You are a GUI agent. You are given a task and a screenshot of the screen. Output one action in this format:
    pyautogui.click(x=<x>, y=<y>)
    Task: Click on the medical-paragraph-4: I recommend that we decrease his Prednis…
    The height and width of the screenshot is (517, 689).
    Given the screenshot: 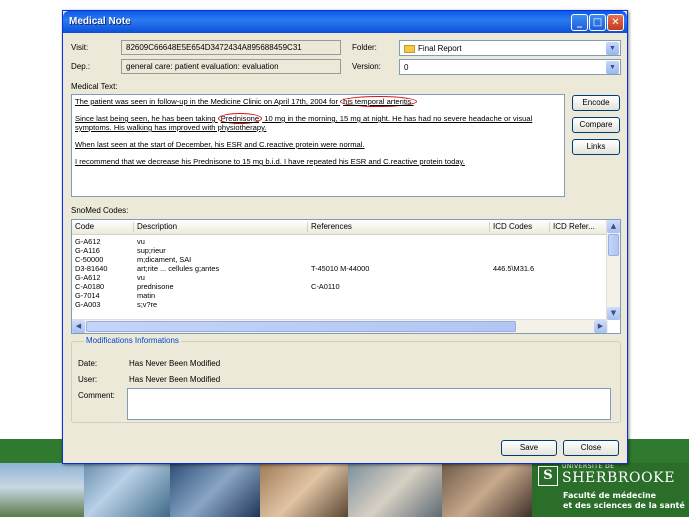 What is the action you would take?
    pyautogui.click(x=270, y=161)
    